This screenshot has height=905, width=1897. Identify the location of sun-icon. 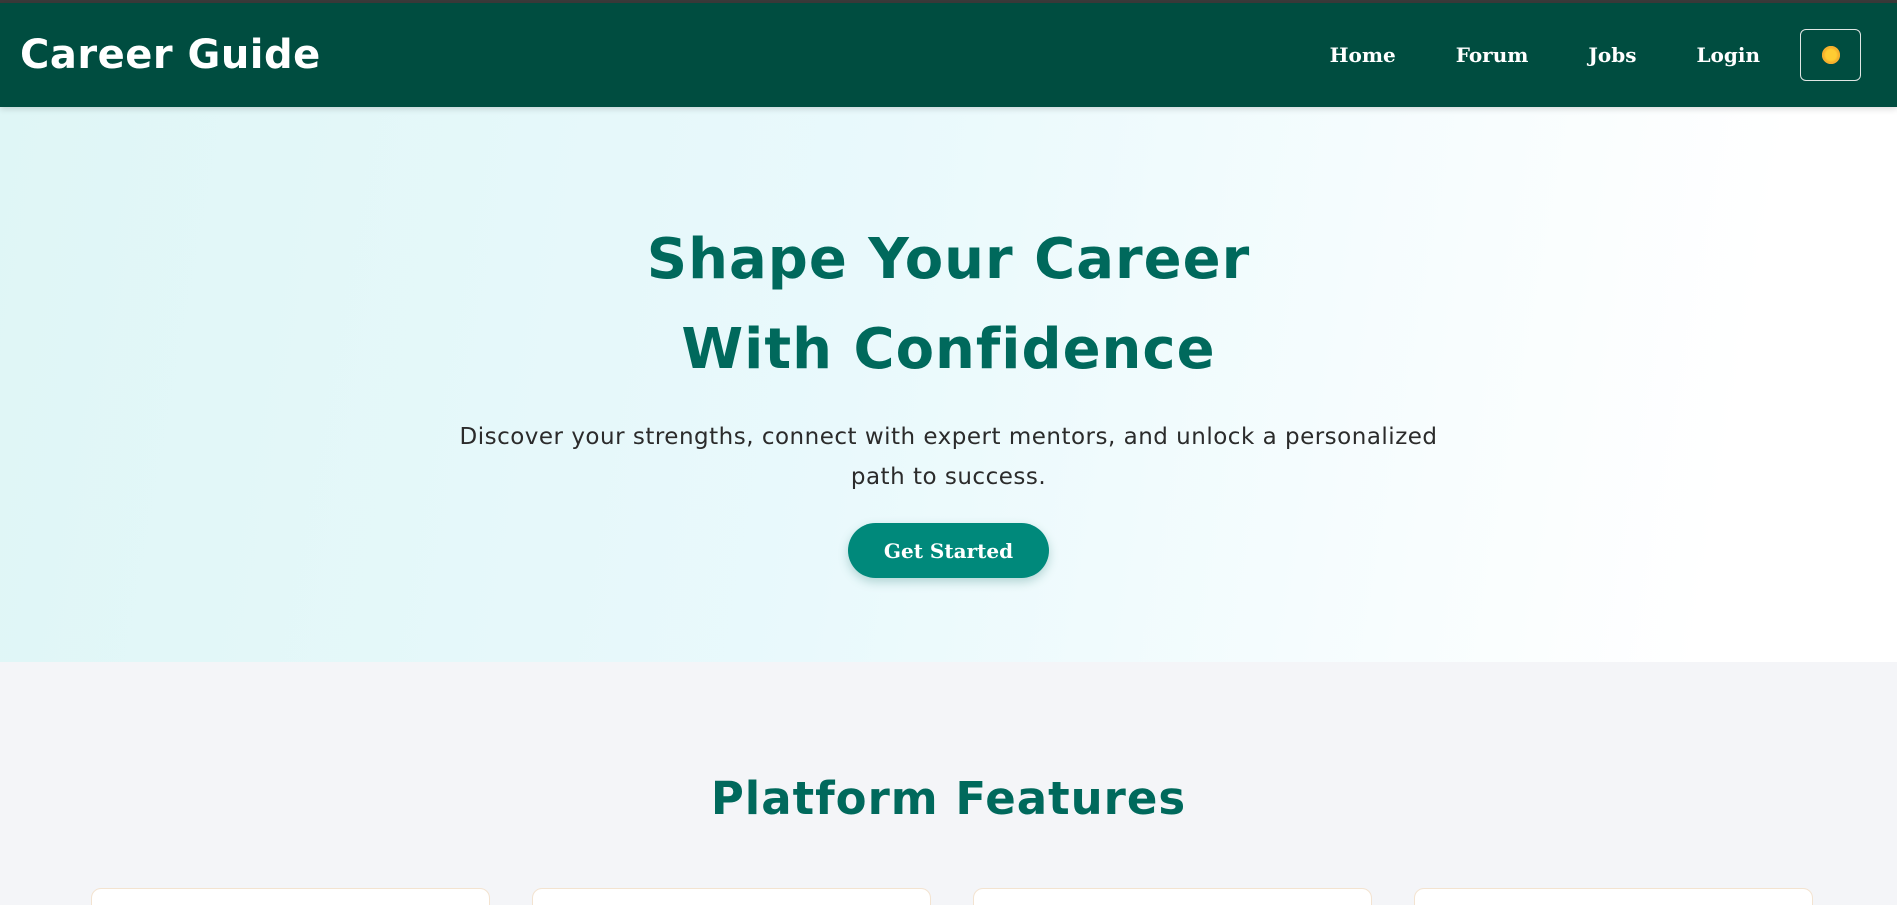
(1830, 55).